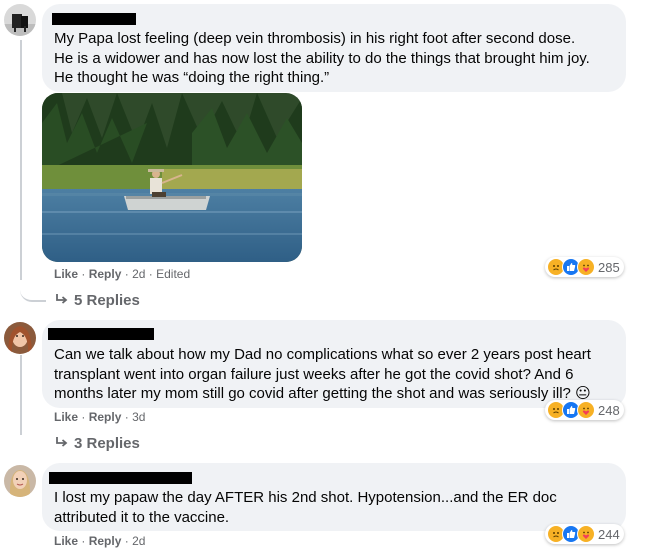 This screenshot has height=554, width=651. Describe the element at coordinates (609, 267) in the screenshot. I see `reaction-count: 285` at that location.